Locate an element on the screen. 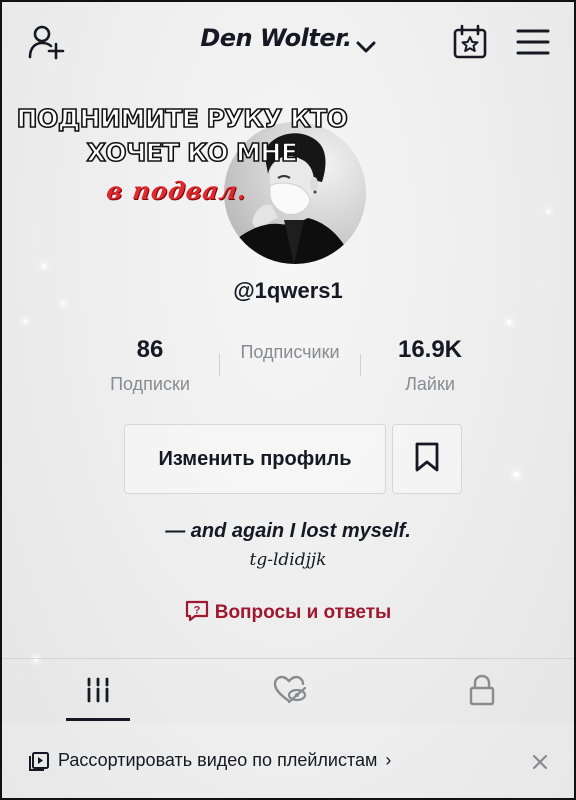 The width and height of the screenshot is (576, 800). stat-likes-value: 16.9K is located at coordinates (430, 349).